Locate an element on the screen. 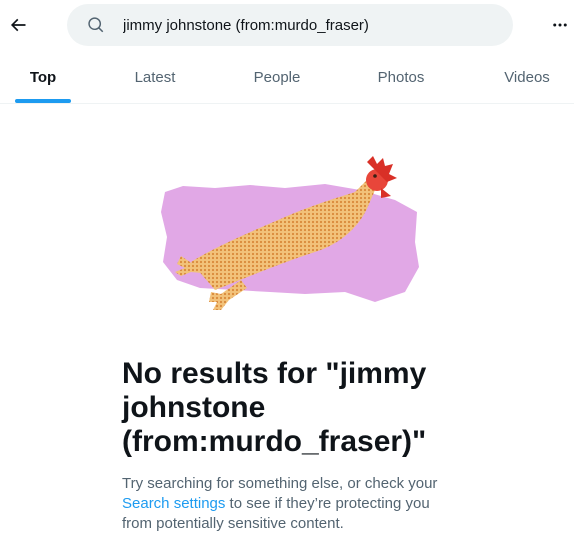 Image resolution: width=574 pixels, height=547 pixels. search-icon is located at coordinates (96, 25).